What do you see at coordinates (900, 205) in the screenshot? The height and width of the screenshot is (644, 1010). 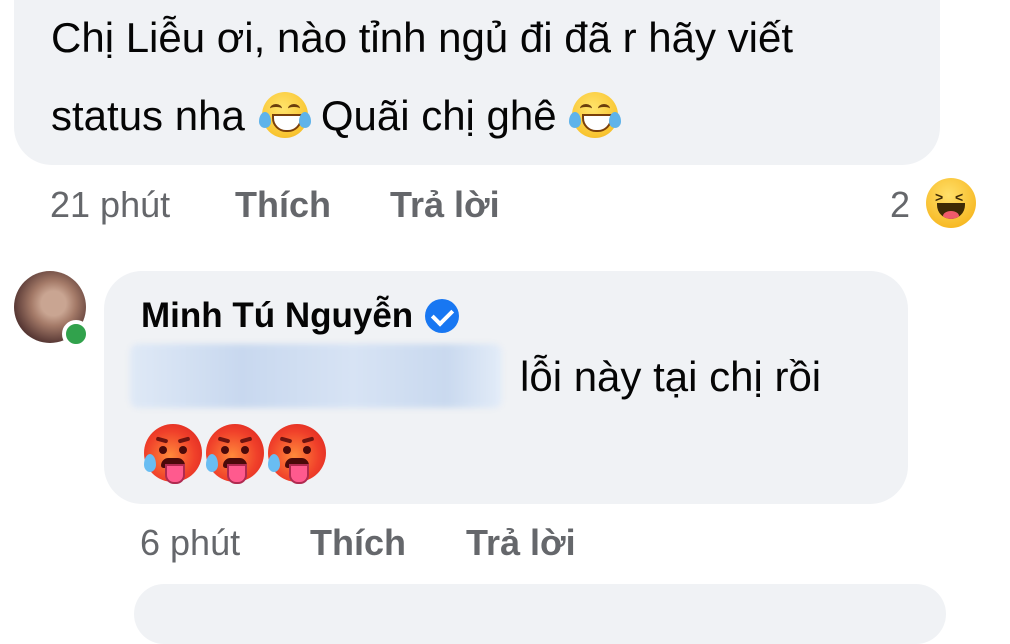 I see `reaction-count: 2` at bounding box center [900, 205].